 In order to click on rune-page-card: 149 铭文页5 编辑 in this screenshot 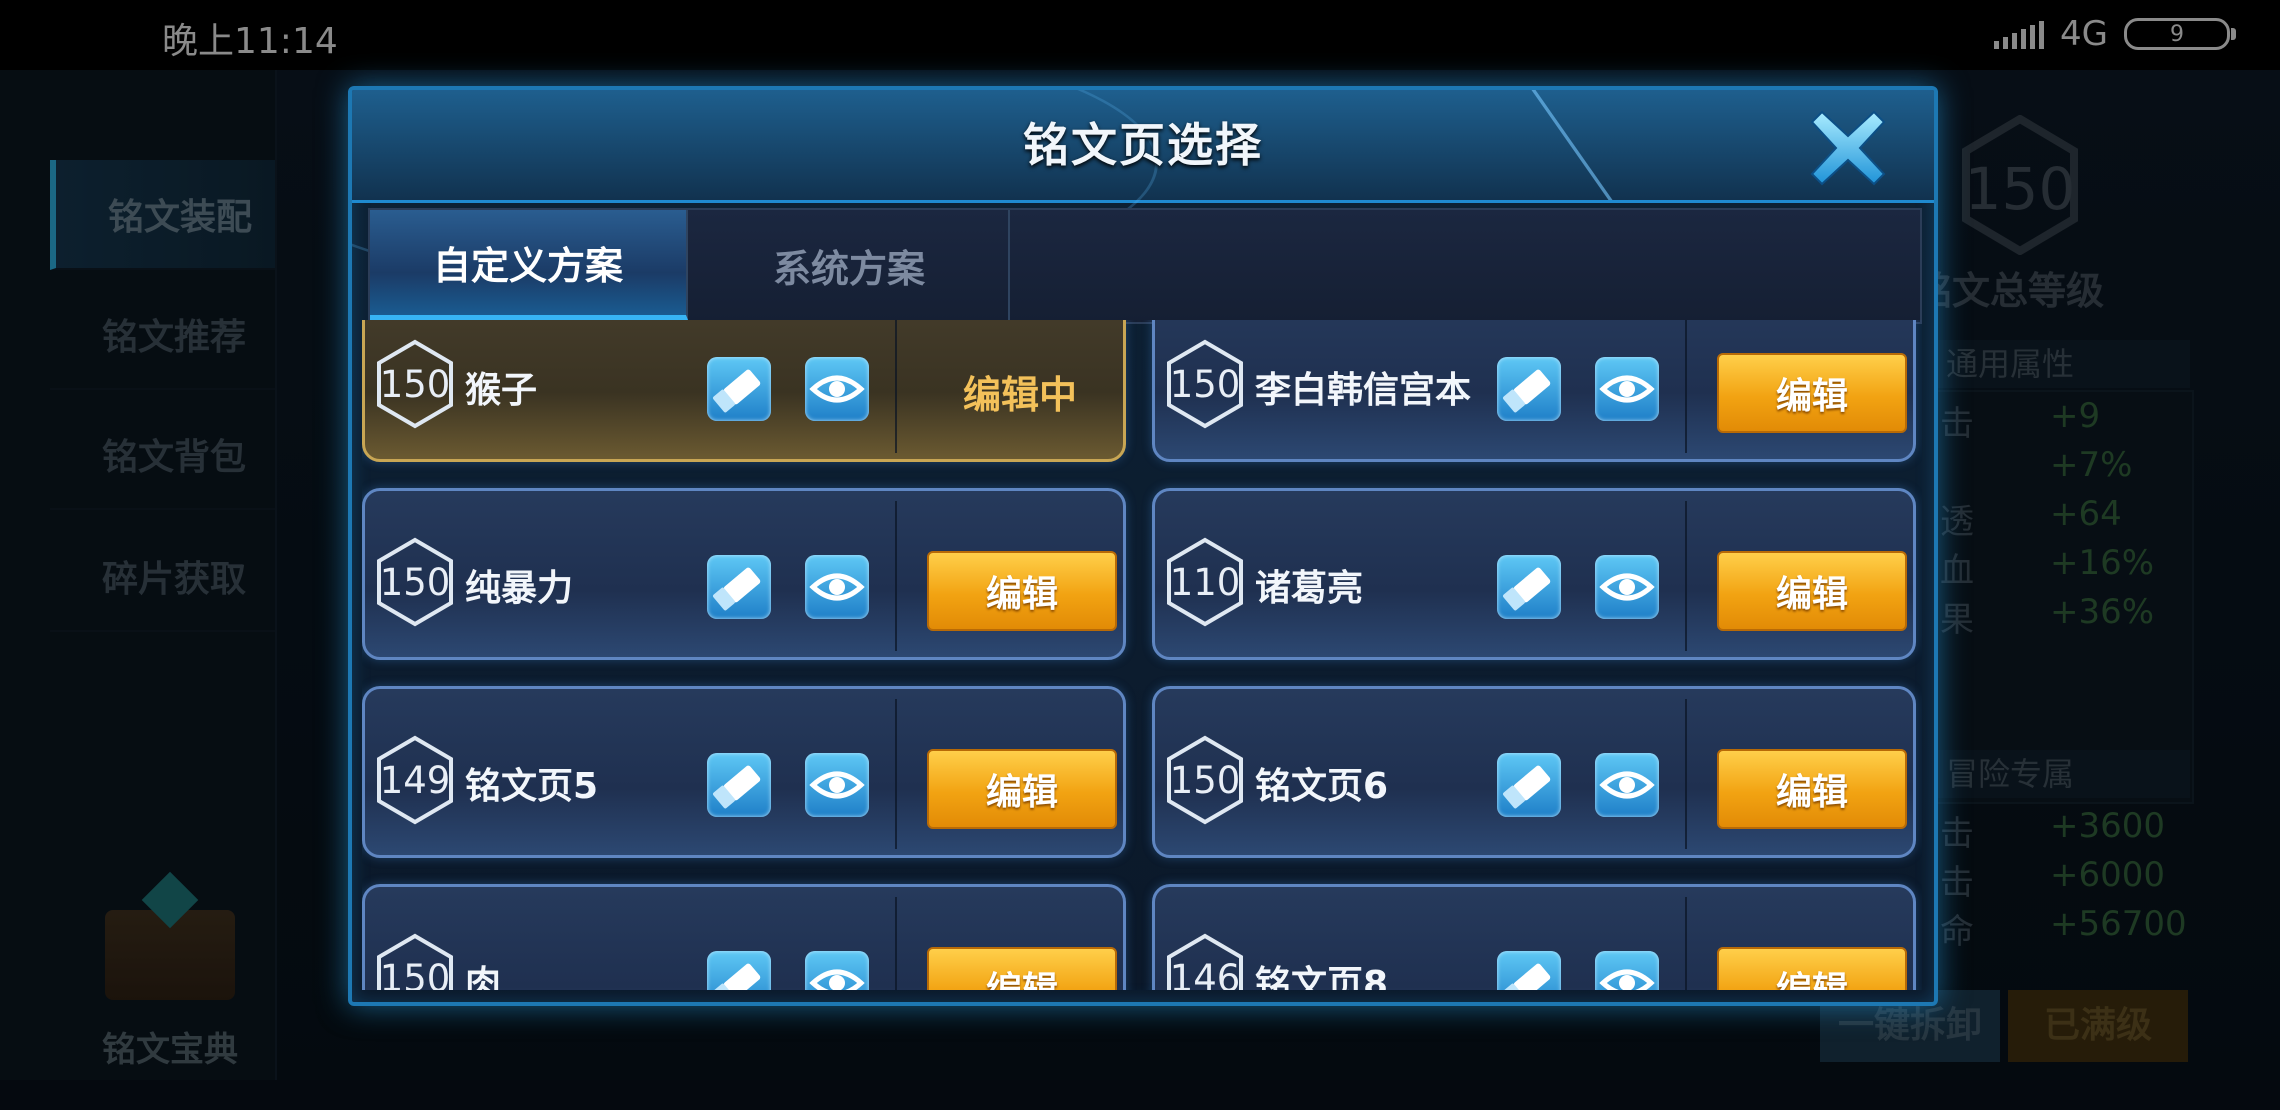, I will do `click(744, 772)`.